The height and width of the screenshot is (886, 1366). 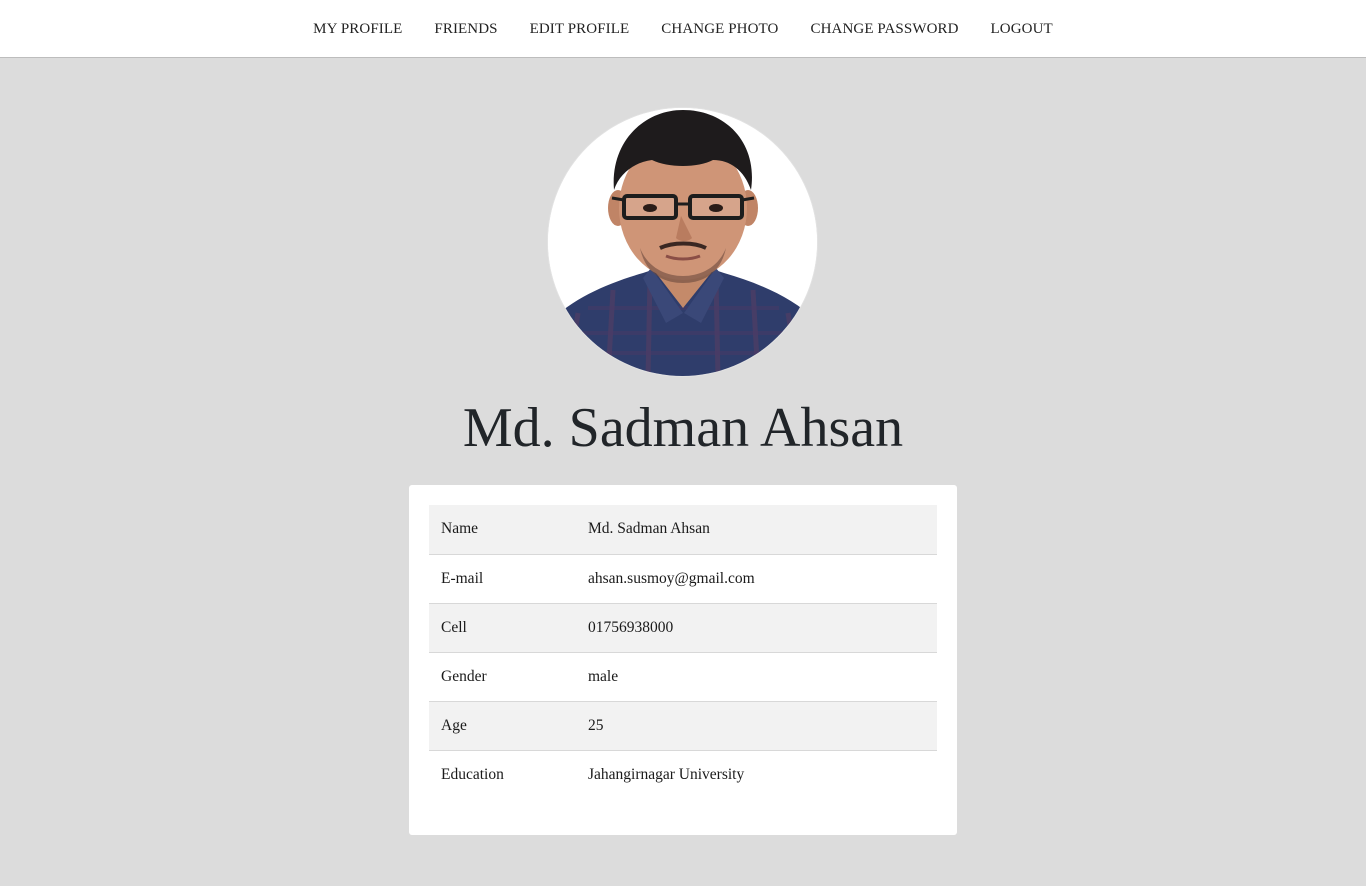 I want to click on detail-row-gender: Gender male, so click(x=683, y=676).